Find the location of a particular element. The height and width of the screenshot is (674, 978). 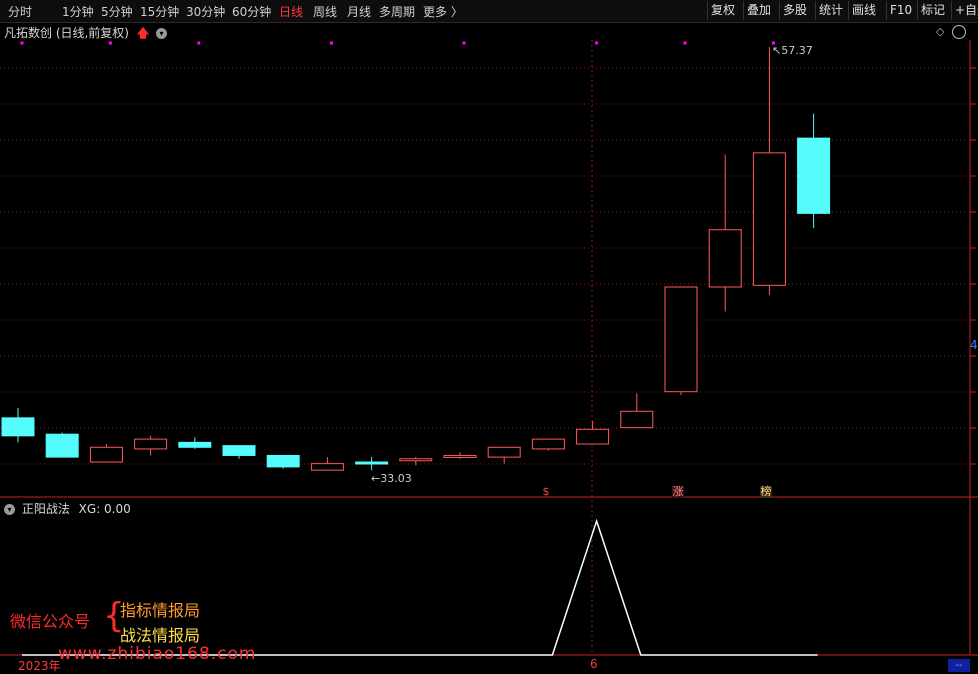

indicator-title-bar: ▾ 正阳战法 XG: 0.00 is located at coordinates (67, 508).